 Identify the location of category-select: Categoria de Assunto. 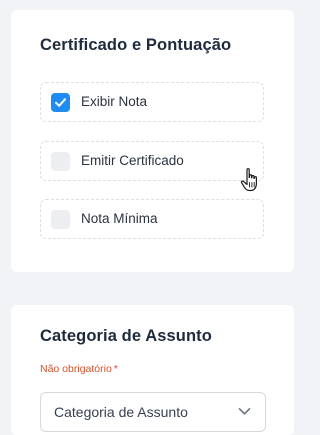
(153, 412).